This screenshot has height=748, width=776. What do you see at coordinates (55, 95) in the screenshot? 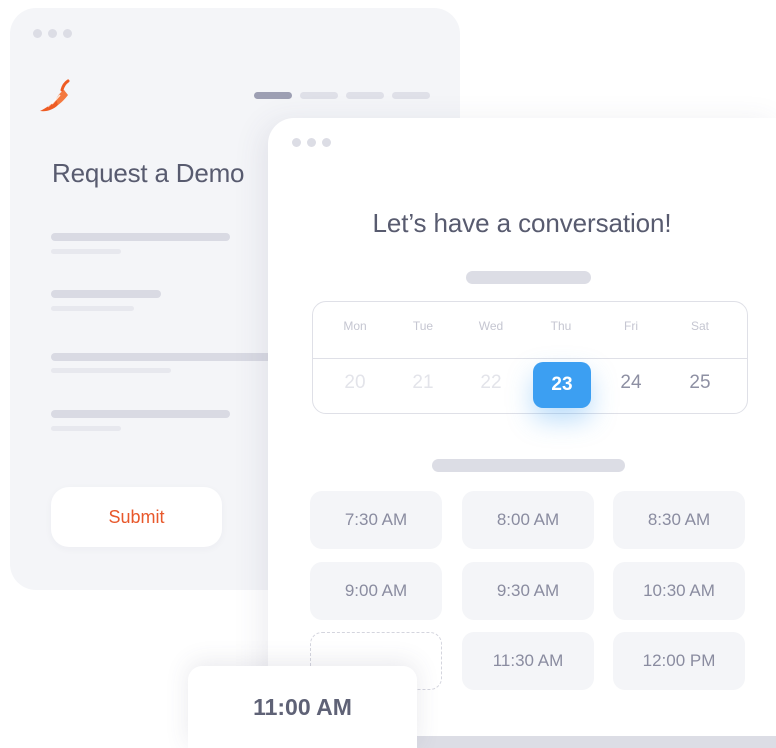
I see `pepper-logo-icon` at bounding box center [55, 95].